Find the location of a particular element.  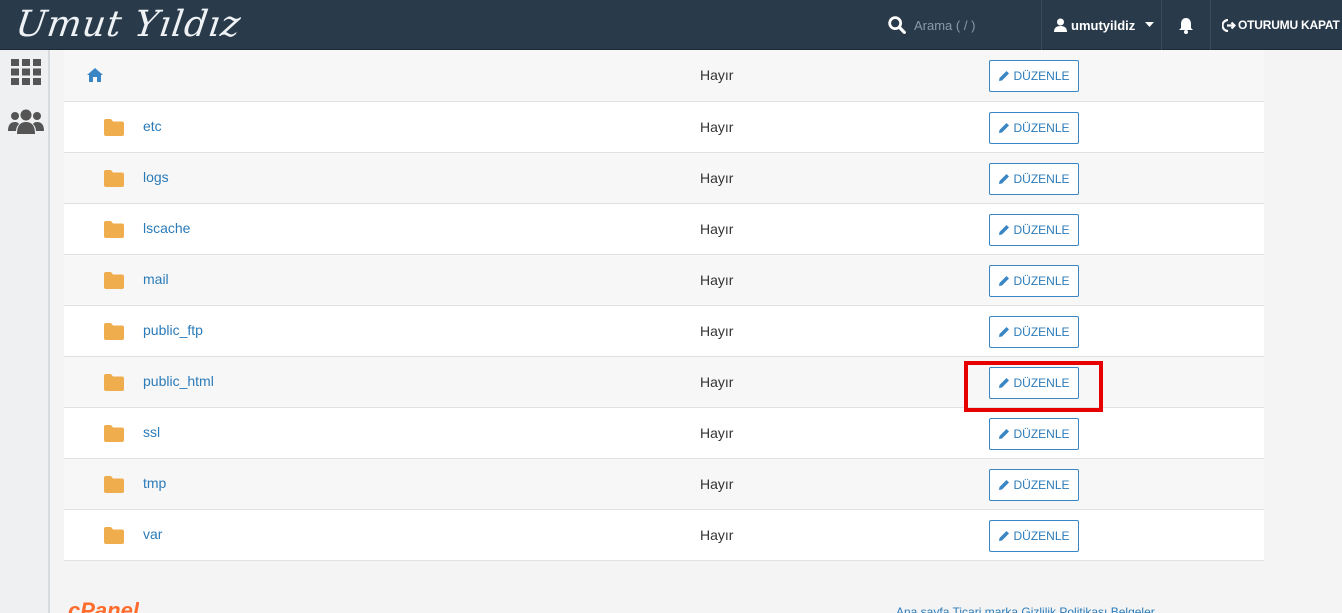

directory-link: ssl is located at coordinates (151, 432).